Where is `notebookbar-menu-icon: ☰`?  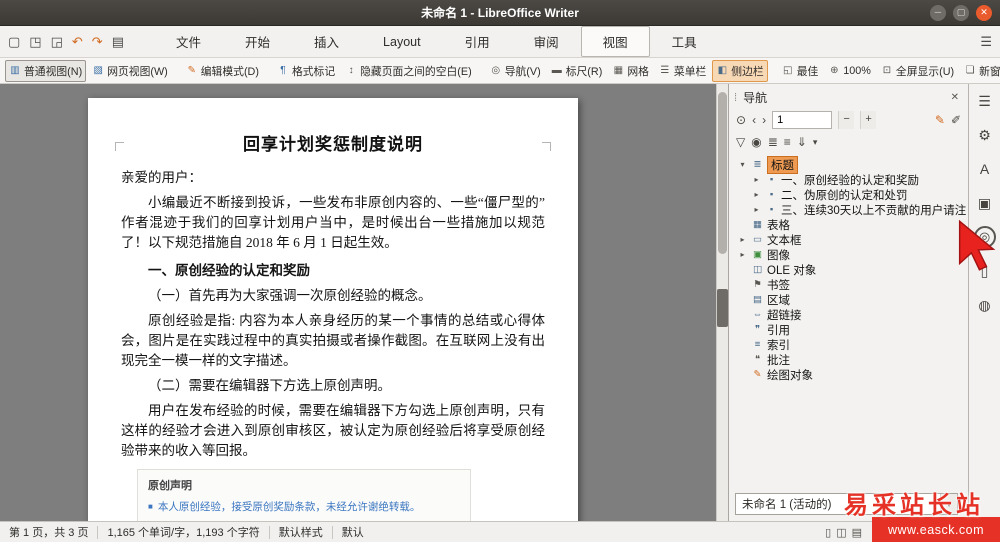
notebookbar-menu-icon: ☰ is located at coordinates (986, 42).